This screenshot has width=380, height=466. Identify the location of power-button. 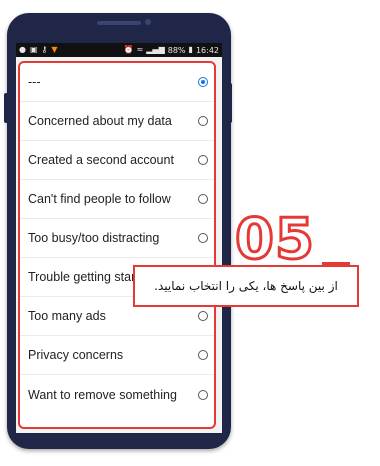
(230, 103).